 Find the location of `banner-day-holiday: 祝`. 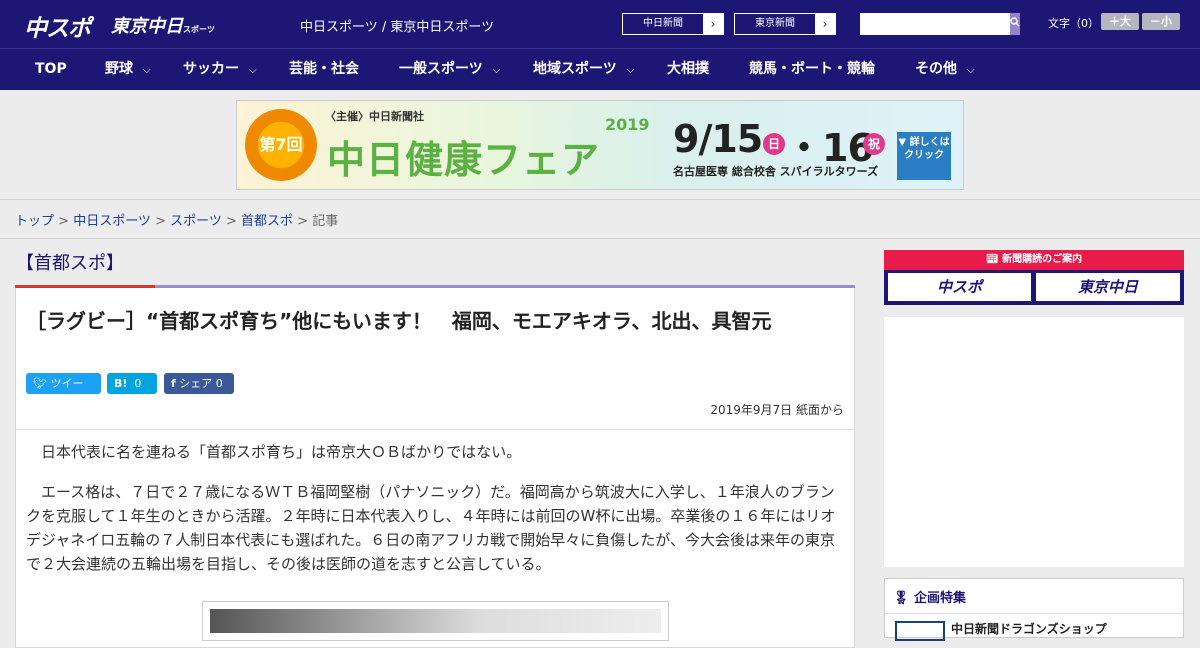

banner-day-holiday: 祝 is located at coordinates (874, 144).